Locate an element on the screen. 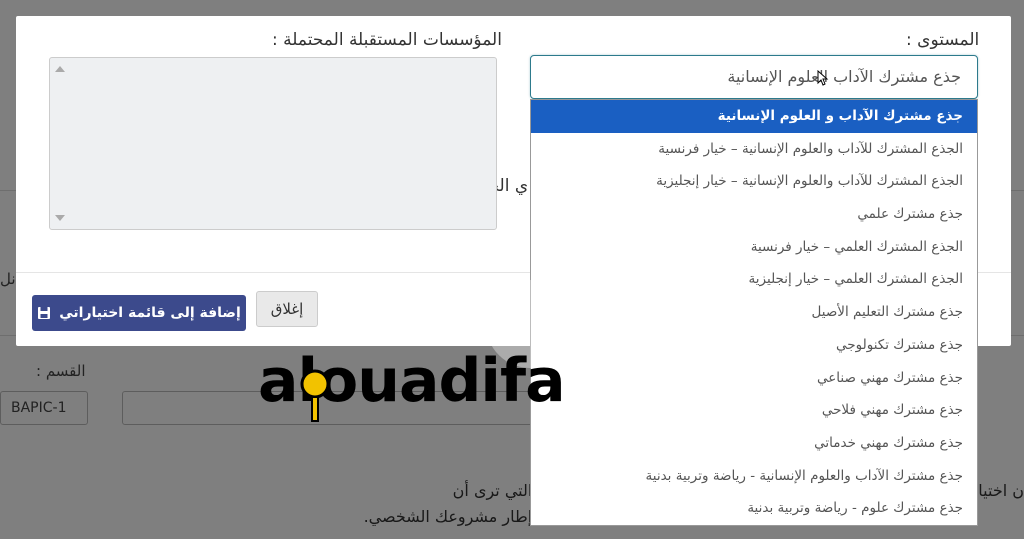 Image resolution: width=1024 pixels, height=539 pixels. level-select-value: جذع مشترك الآداب العلوم الإنسانية is located at coordinates (844, 76).